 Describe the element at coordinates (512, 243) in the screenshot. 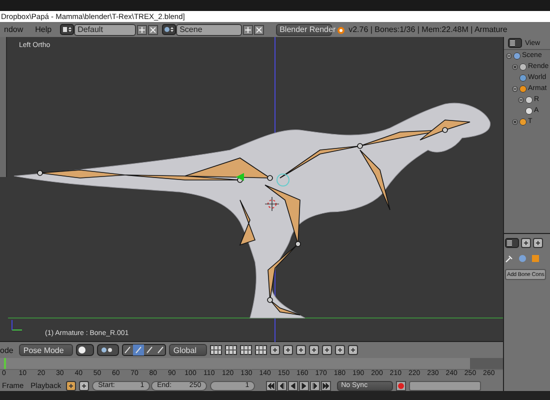

I see `properties-icon` at that location.